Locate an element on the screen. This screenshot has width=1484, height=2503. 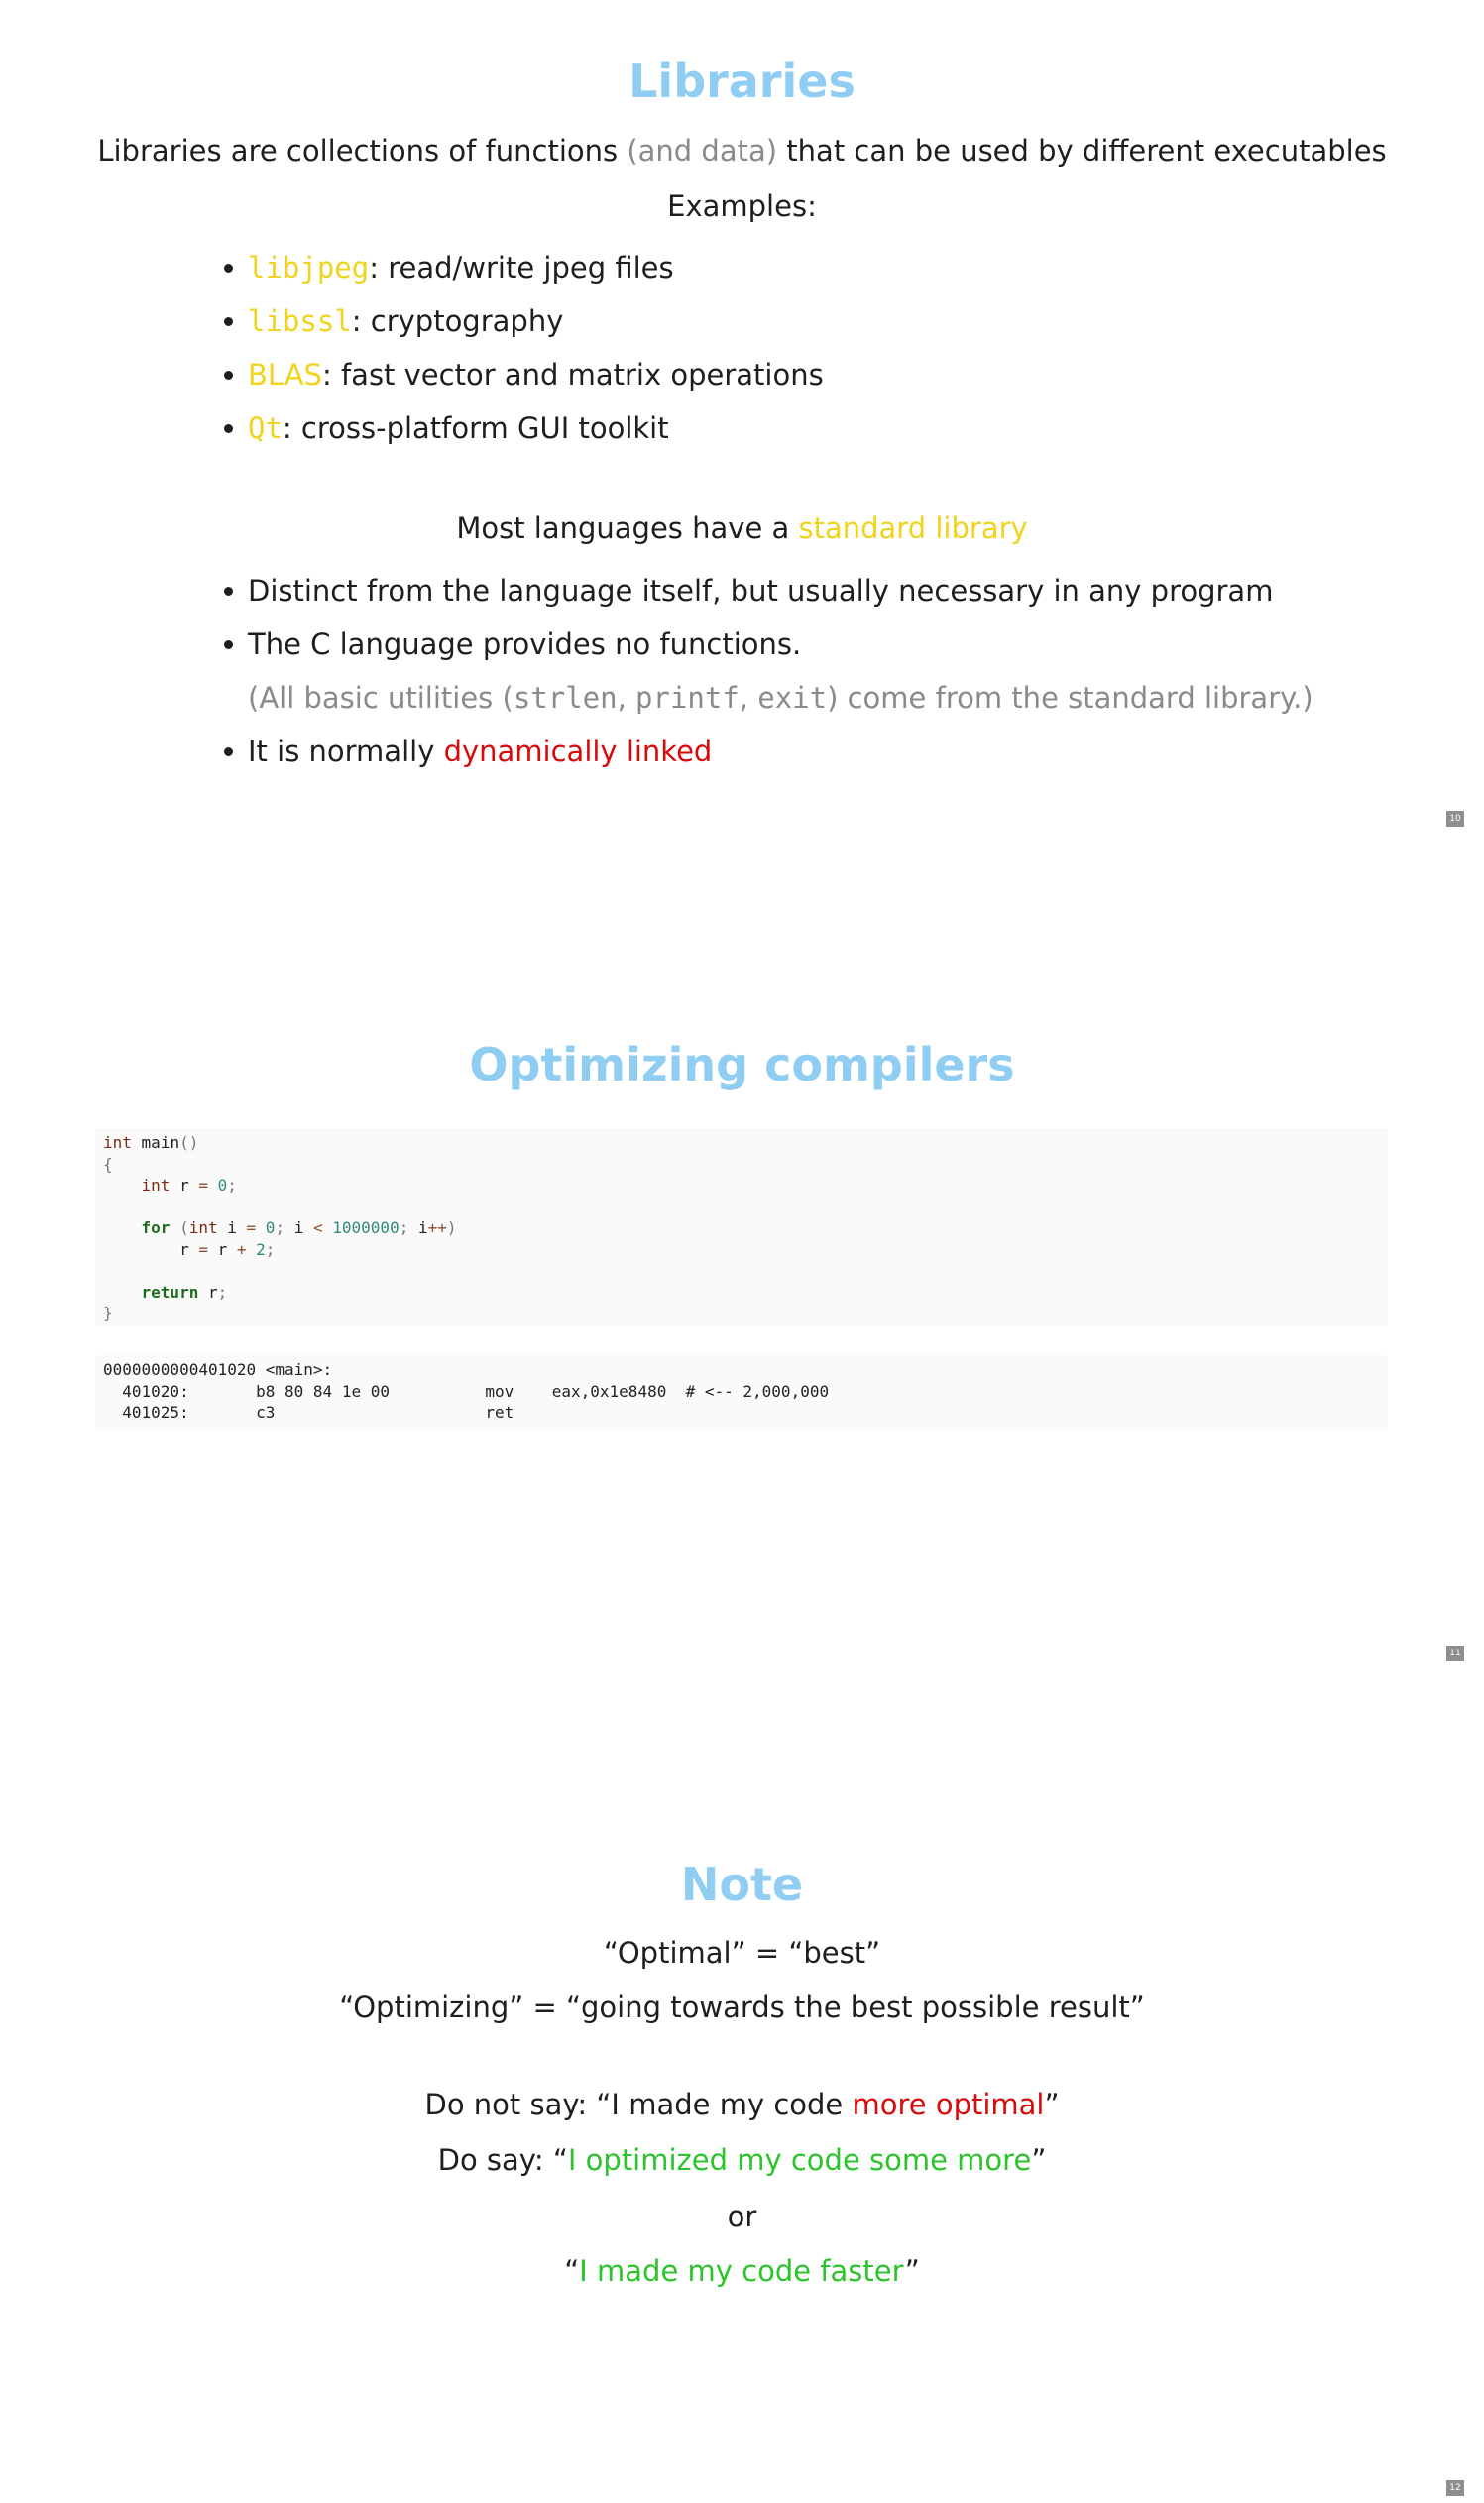
slide-title: Optimizing compilers is located at coordinates (742, 1064).